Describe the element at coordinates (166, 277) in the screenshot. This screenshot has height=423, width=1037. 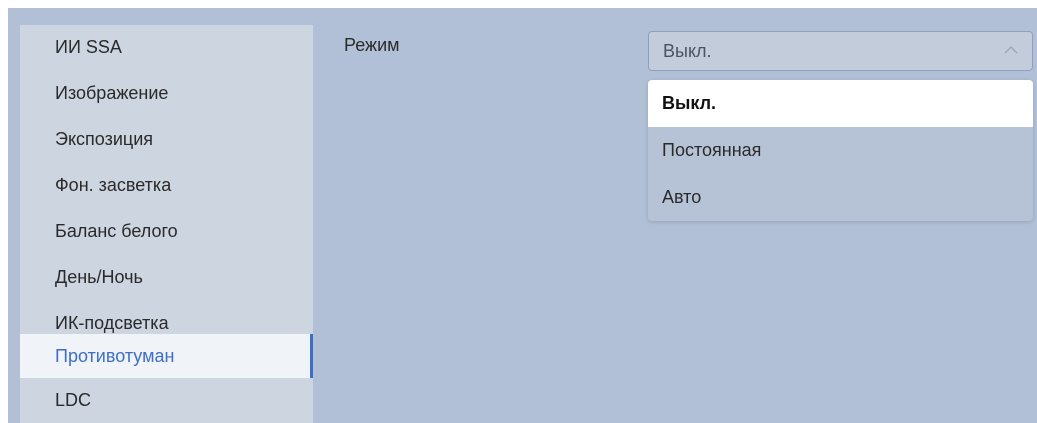
I see `sidebar-item-day-night: День/Ночь` at that location.